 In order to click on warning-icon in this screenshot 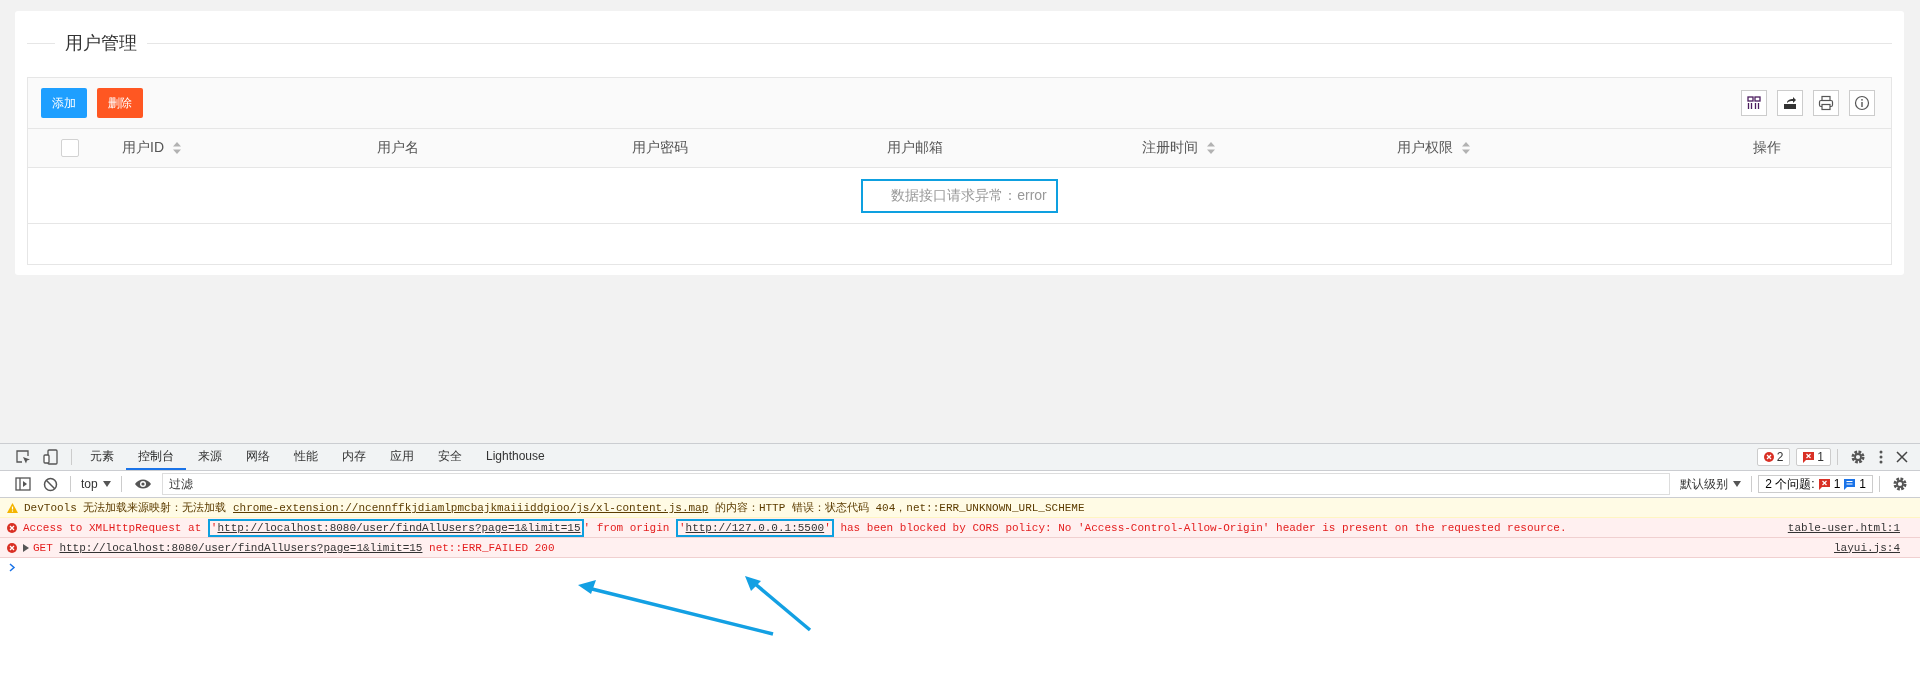, I will do `click(12, 507)`.